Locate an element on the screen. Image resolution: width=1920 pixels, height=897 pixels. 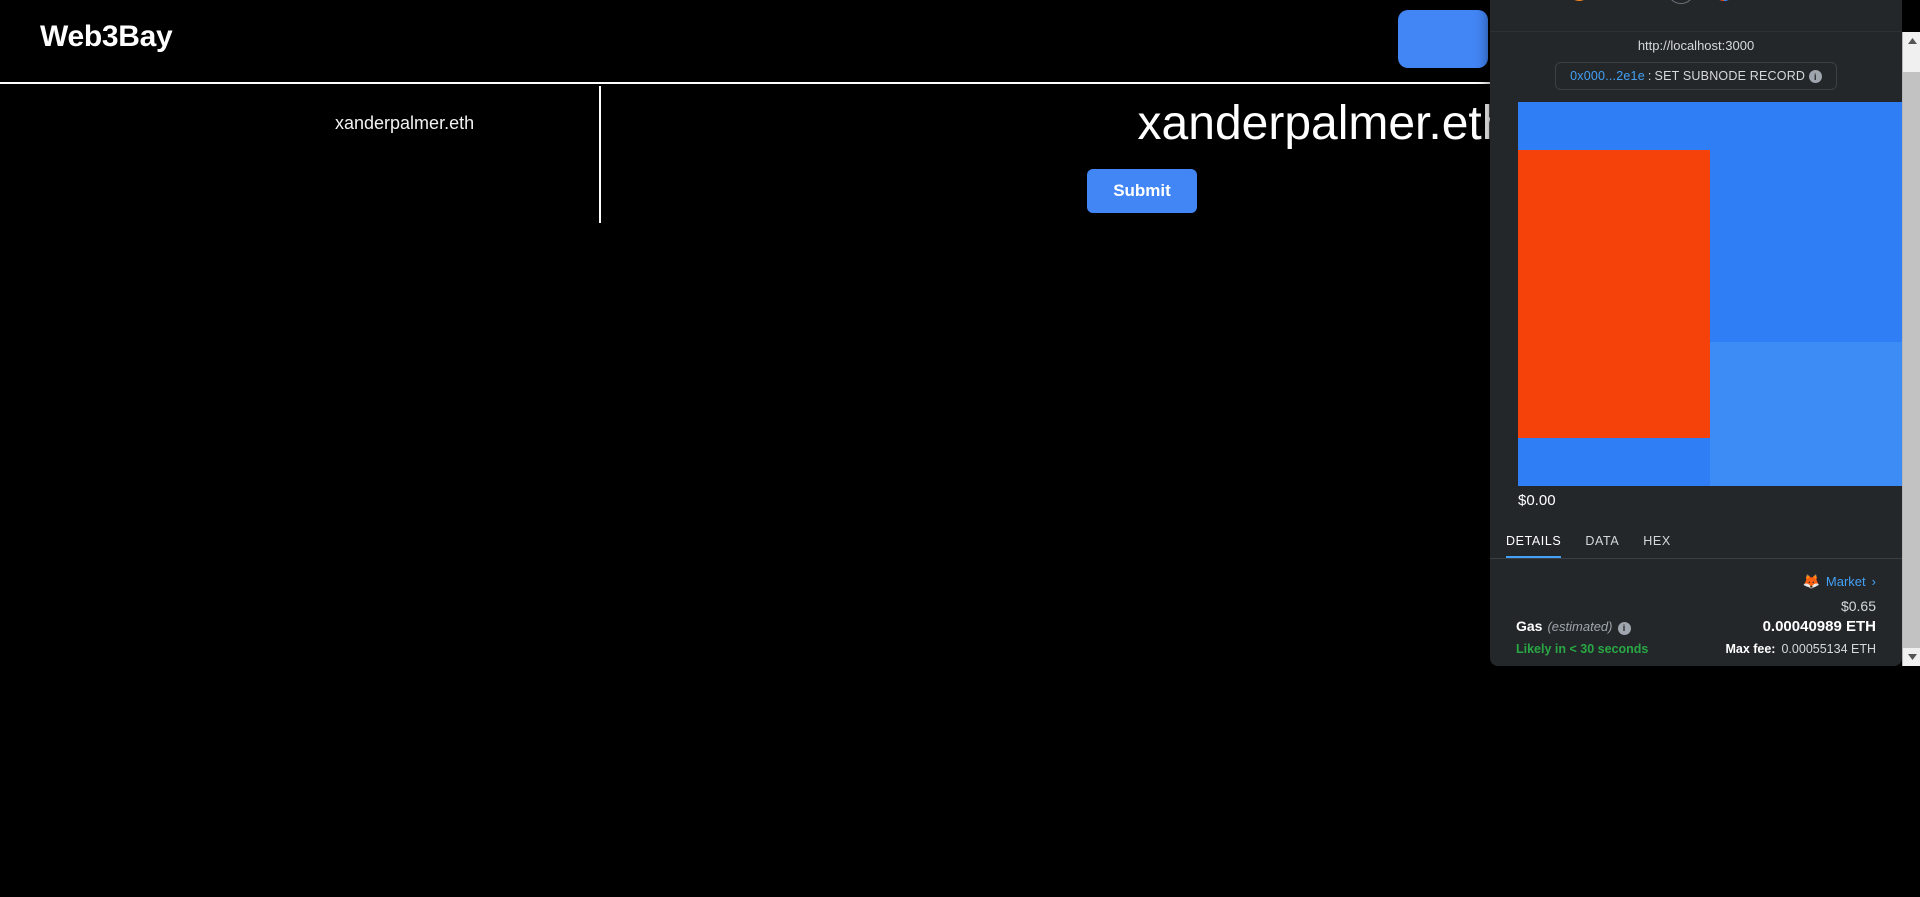
sender-blockie-avatar is located at coordinates (1578, 0).